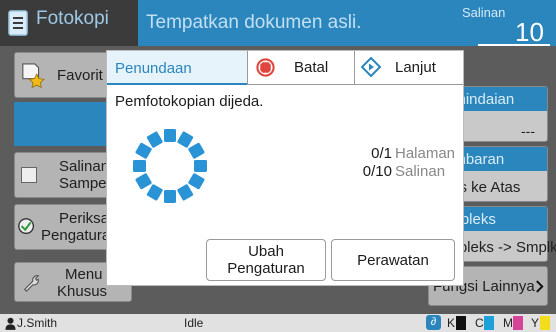  I want to click on cancel-button: Batal, so click(301, 67).